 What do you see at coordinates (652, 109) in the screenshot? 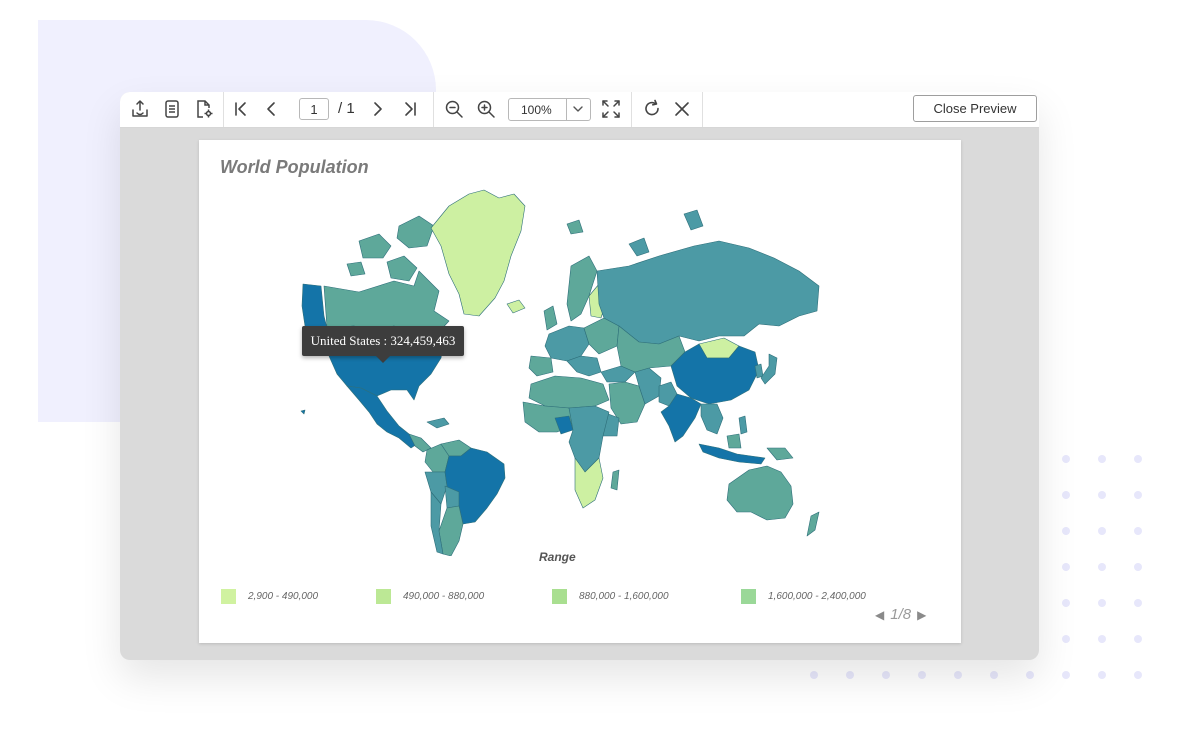
I see `refresh-icon` at bounding box center [652, 109].